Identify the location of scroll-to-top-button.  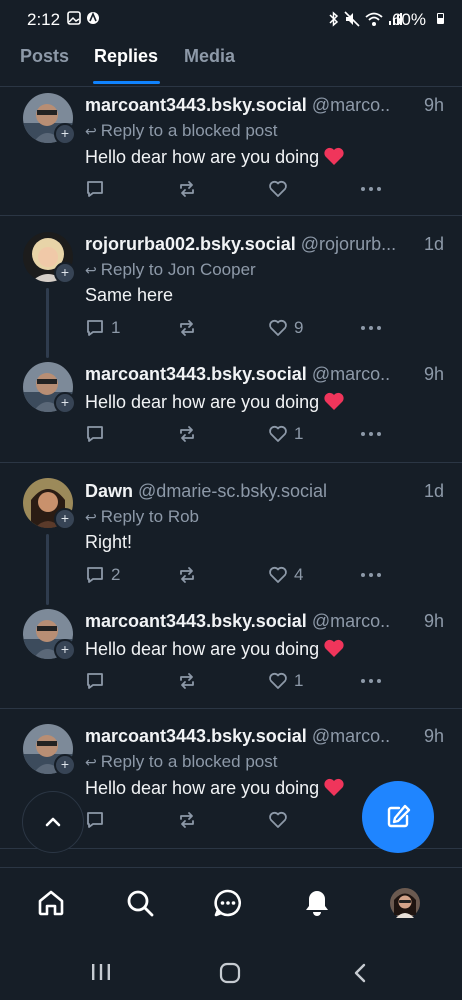
(53, 822).